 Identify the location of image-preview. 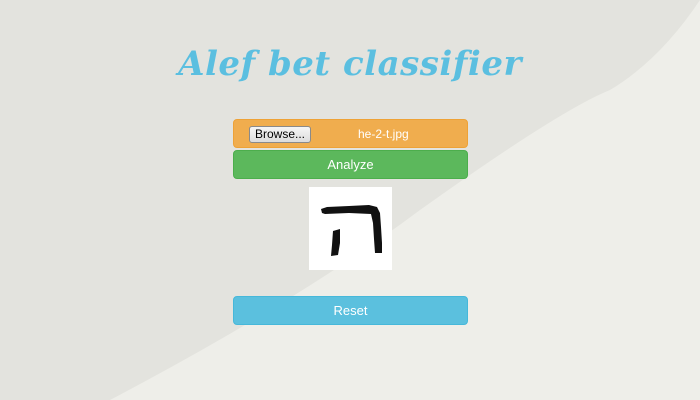
(350, 228).